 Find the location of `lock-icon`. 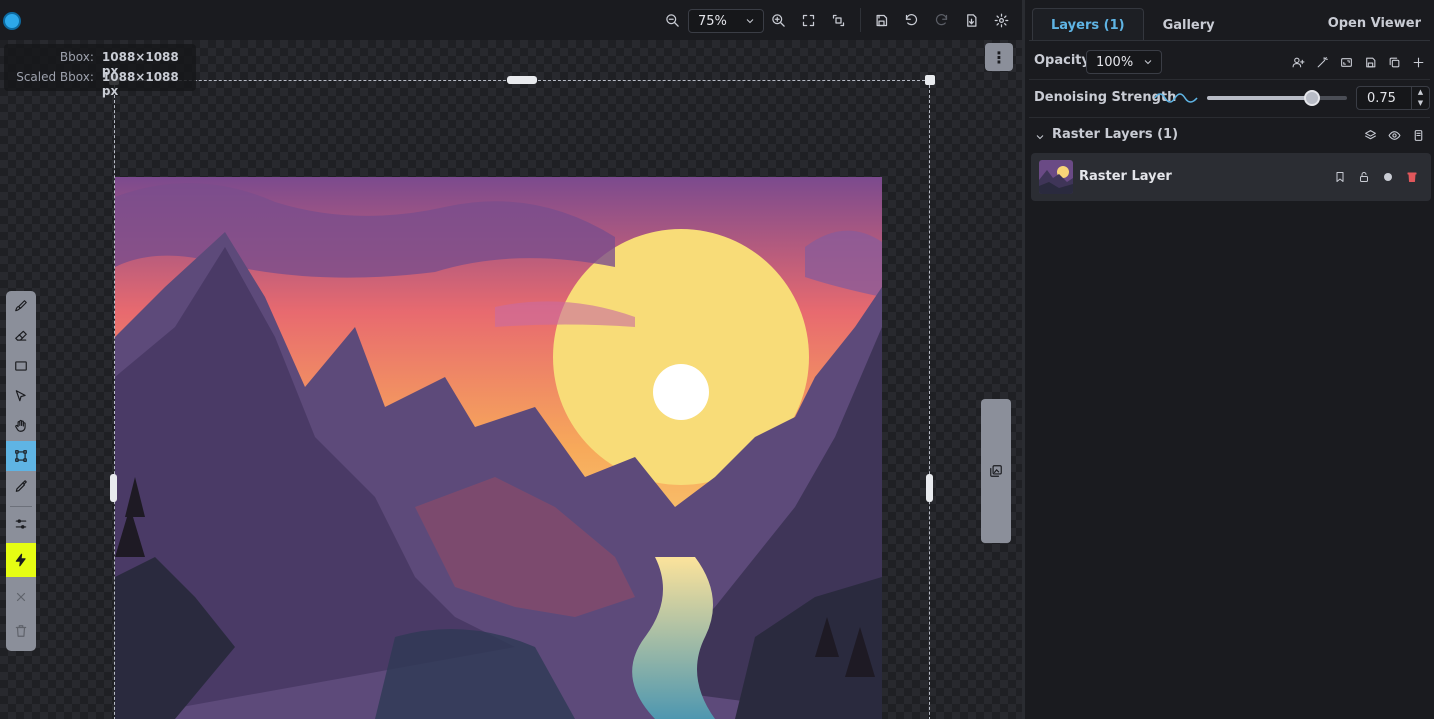

lock-icon is located at coordinates (1364, 177).